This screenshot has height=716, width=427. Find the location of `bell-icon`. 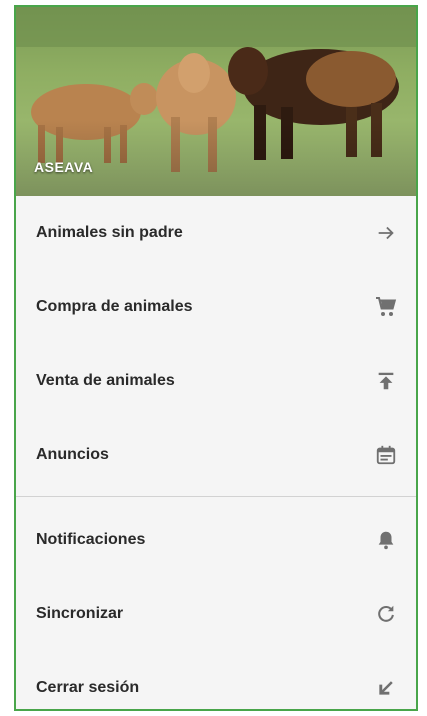

bell-icon is located at coordinates (386, 540).